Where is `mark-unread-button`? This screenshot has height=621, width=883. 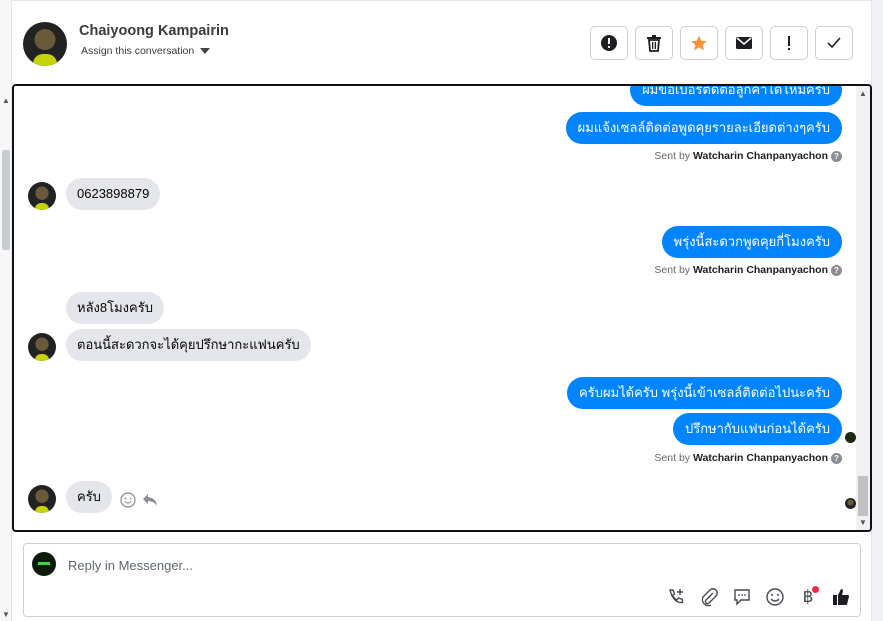
mark-unread-button is located at coordinates (744, 43).